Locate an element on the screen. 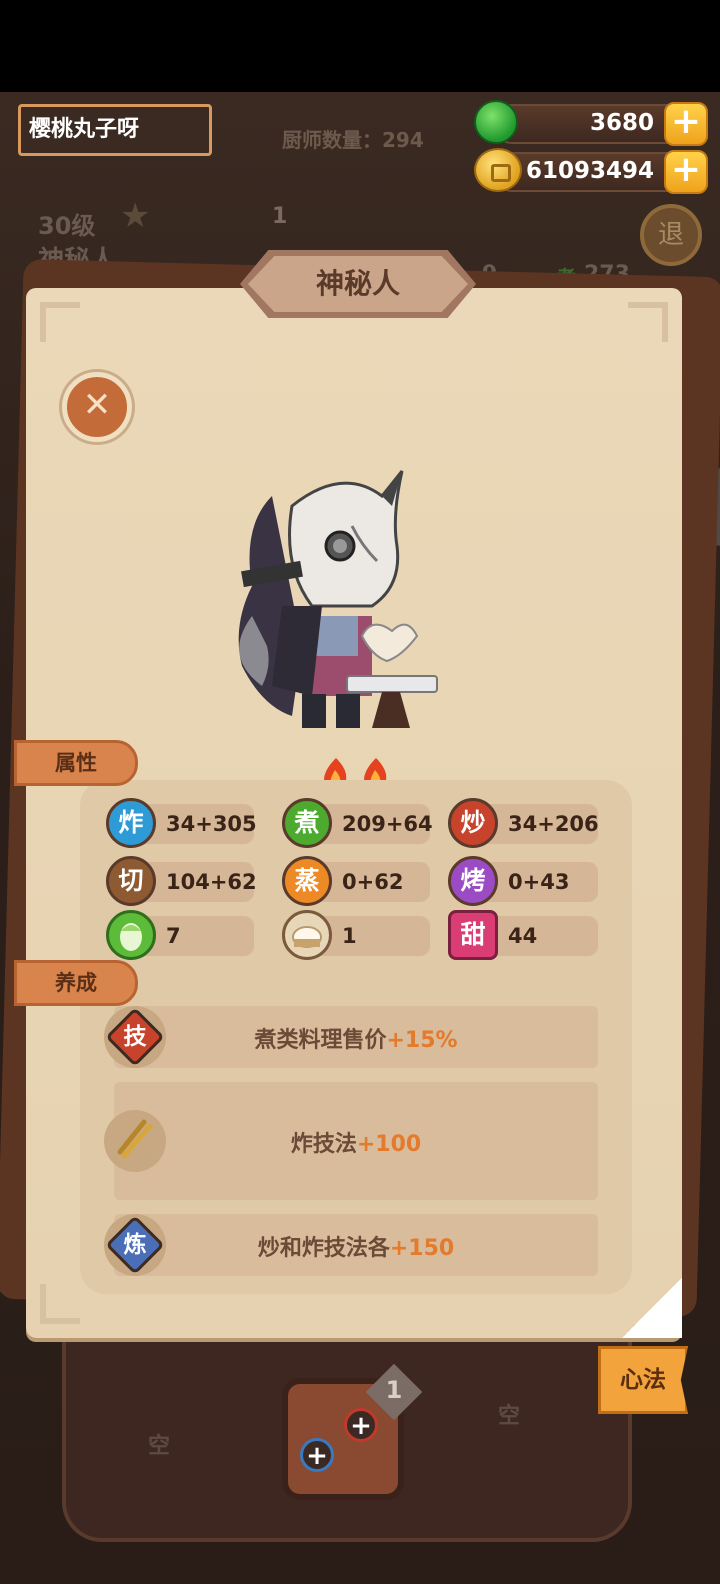  add-coins-button: + is located at coordinates (686, 172).